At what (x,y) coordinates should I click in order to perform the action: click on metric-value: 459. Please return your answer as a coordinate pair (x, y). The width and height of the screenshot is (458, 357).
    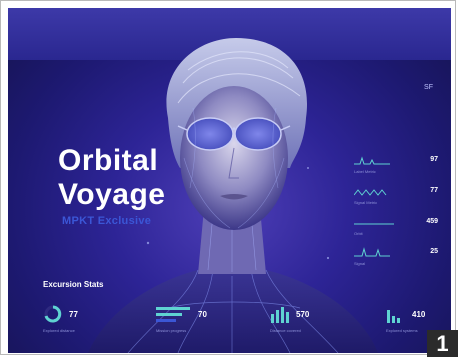
    Looking at the image, I should click on (432, 221).